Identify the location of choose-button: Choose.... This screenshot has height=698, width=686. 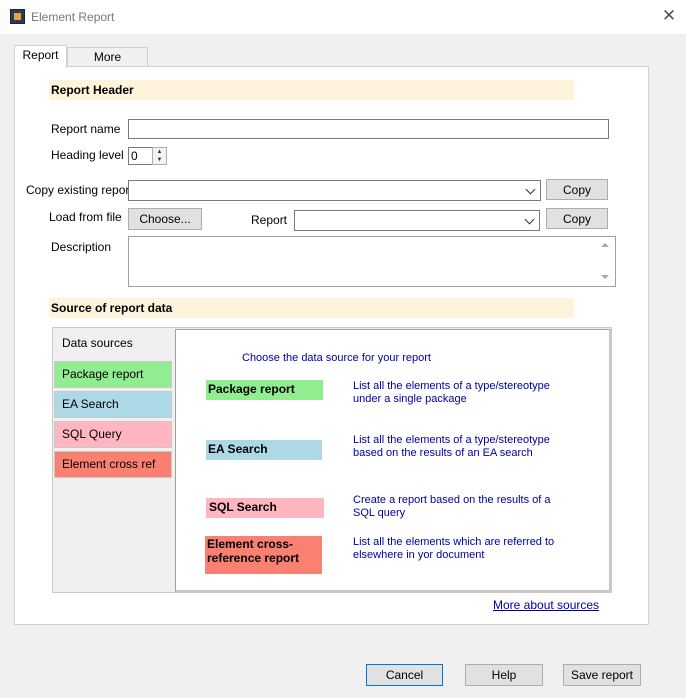
(165, 219).